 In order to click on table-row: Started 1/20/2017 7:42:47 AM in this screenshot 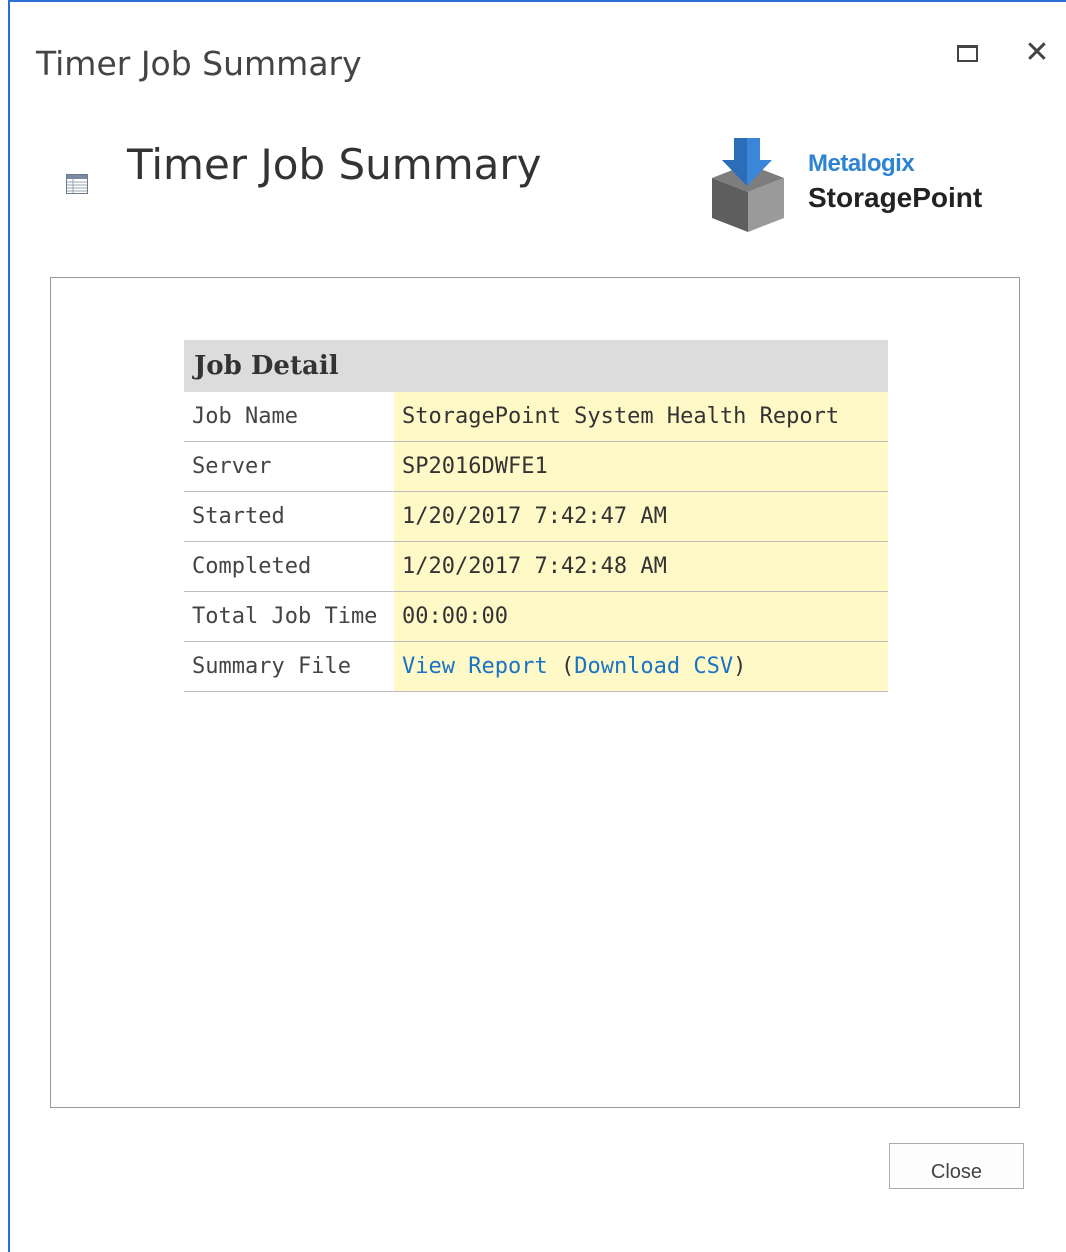, I will do `click(536, 516)`.